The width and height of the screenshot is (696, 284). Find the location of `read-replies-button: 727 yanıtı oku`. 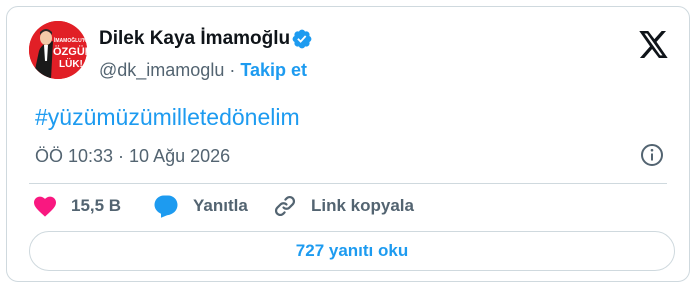

read-replies-button: 727 yanıtı oku is located at coordinates (352, 251).